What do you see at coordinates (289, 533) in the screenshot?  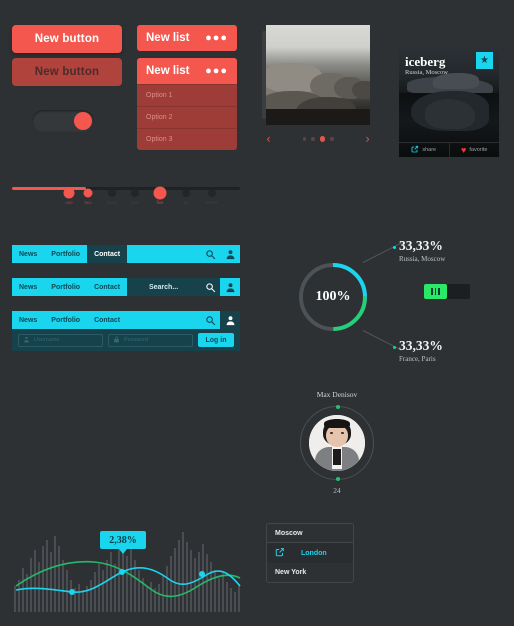 I see `city-name: Moscow` at bounding box center [289, 533].